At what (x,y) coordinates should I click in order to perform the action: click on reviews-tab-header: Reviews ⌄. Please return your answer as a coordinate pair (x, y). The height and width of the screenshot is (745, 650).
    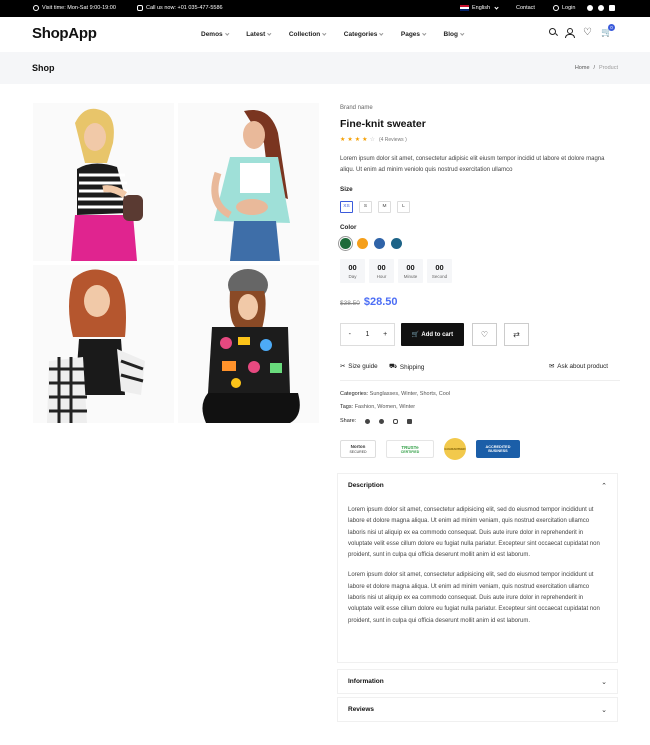
    Looking at the image, I should click on (477, 709).